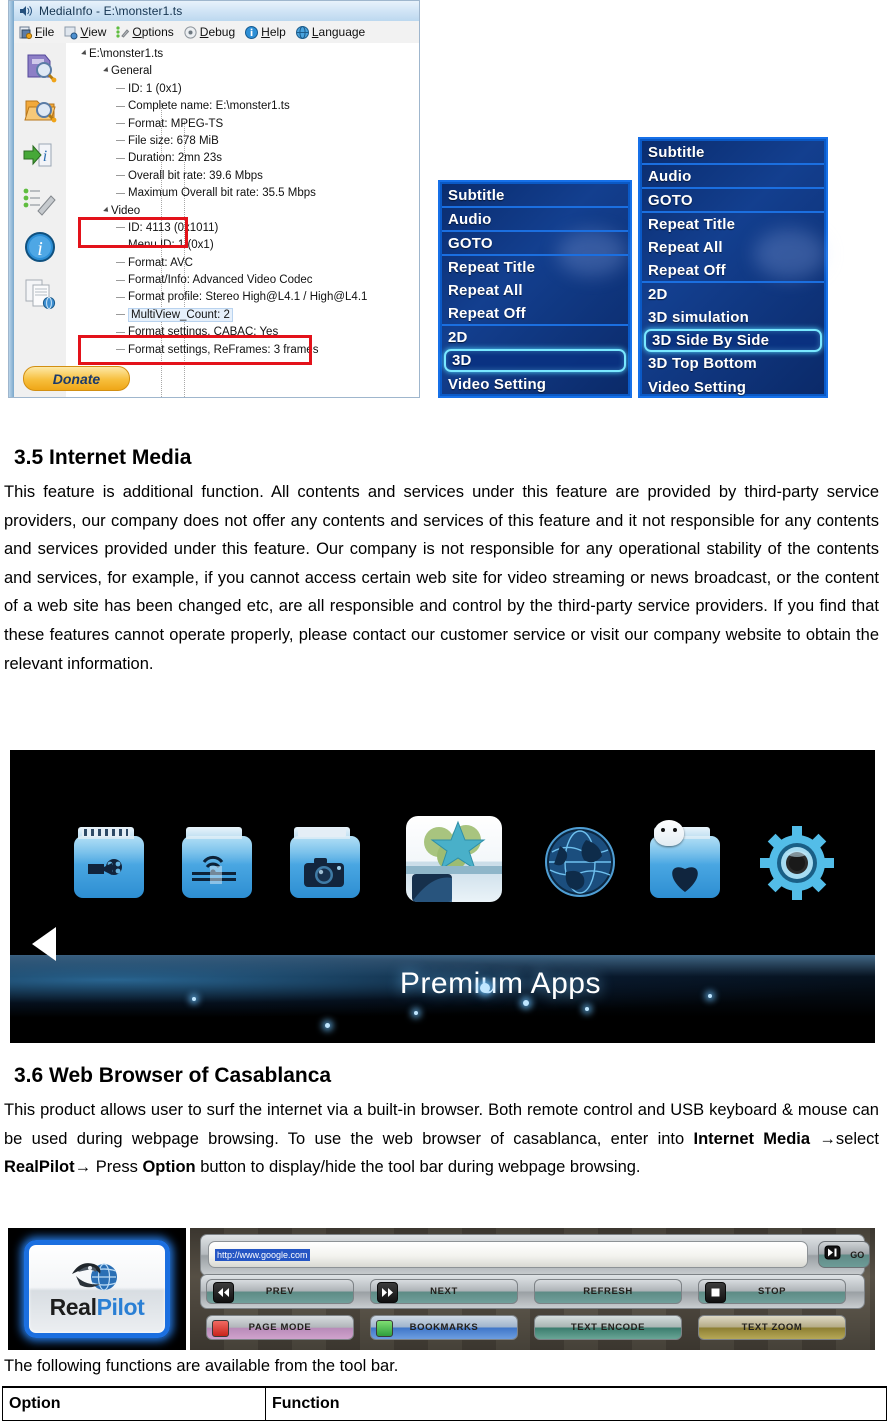 The height and width of the screenshot is (1421, 889). What do you see at coordinates (327, 1025) in the screenshot?
I see `sparkle-dot` at bounding box center [327, 1025].